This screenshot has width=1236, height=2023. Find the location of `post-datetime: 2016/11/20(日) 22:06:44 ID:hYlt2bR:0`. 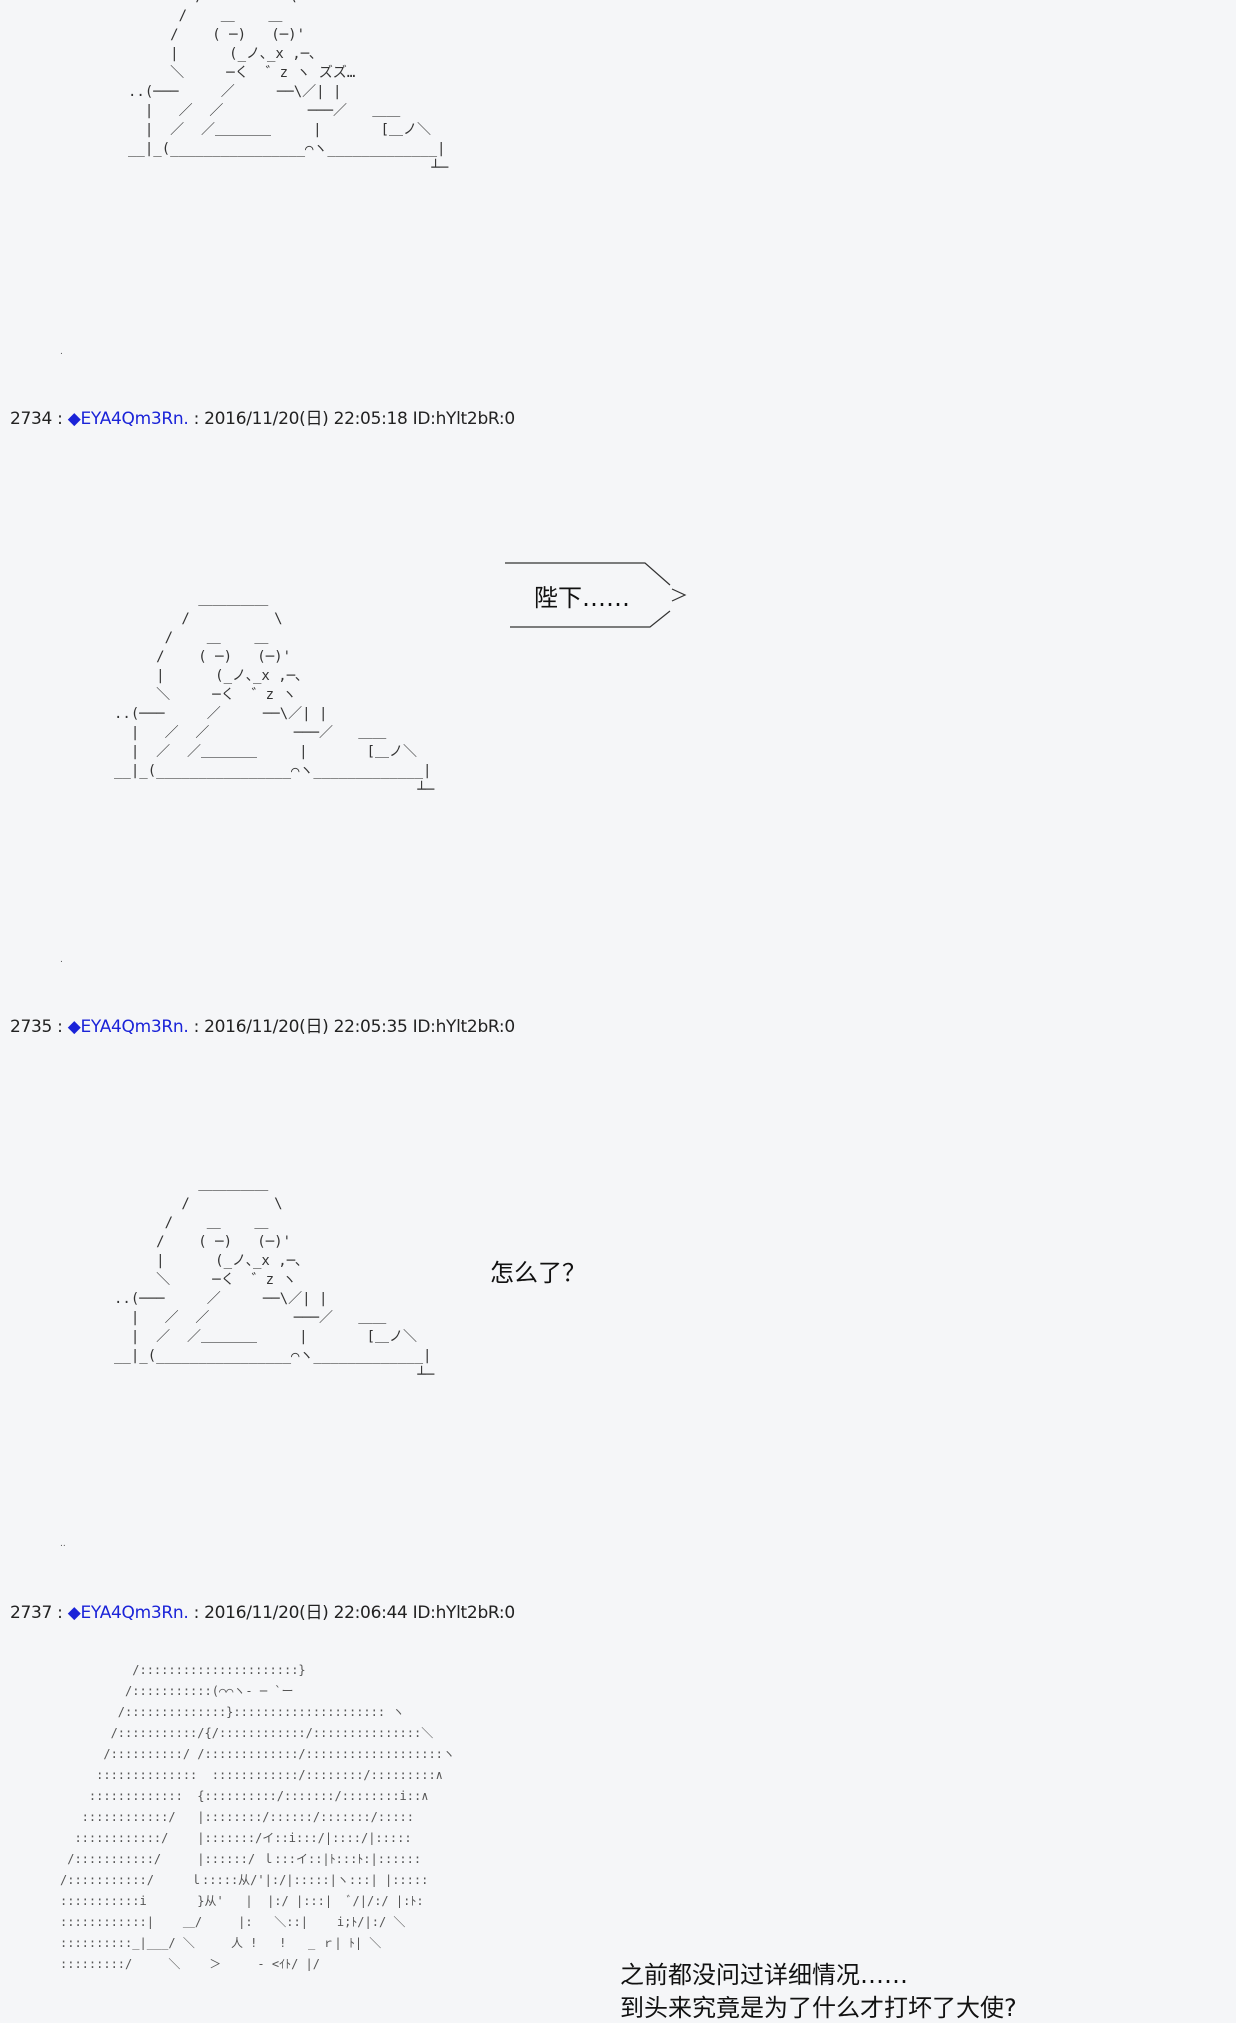

post-datetime: 2016/11/20(日) 22:06:44 ID:hYlt2bR:0 is located at coordinates (359, 1613).